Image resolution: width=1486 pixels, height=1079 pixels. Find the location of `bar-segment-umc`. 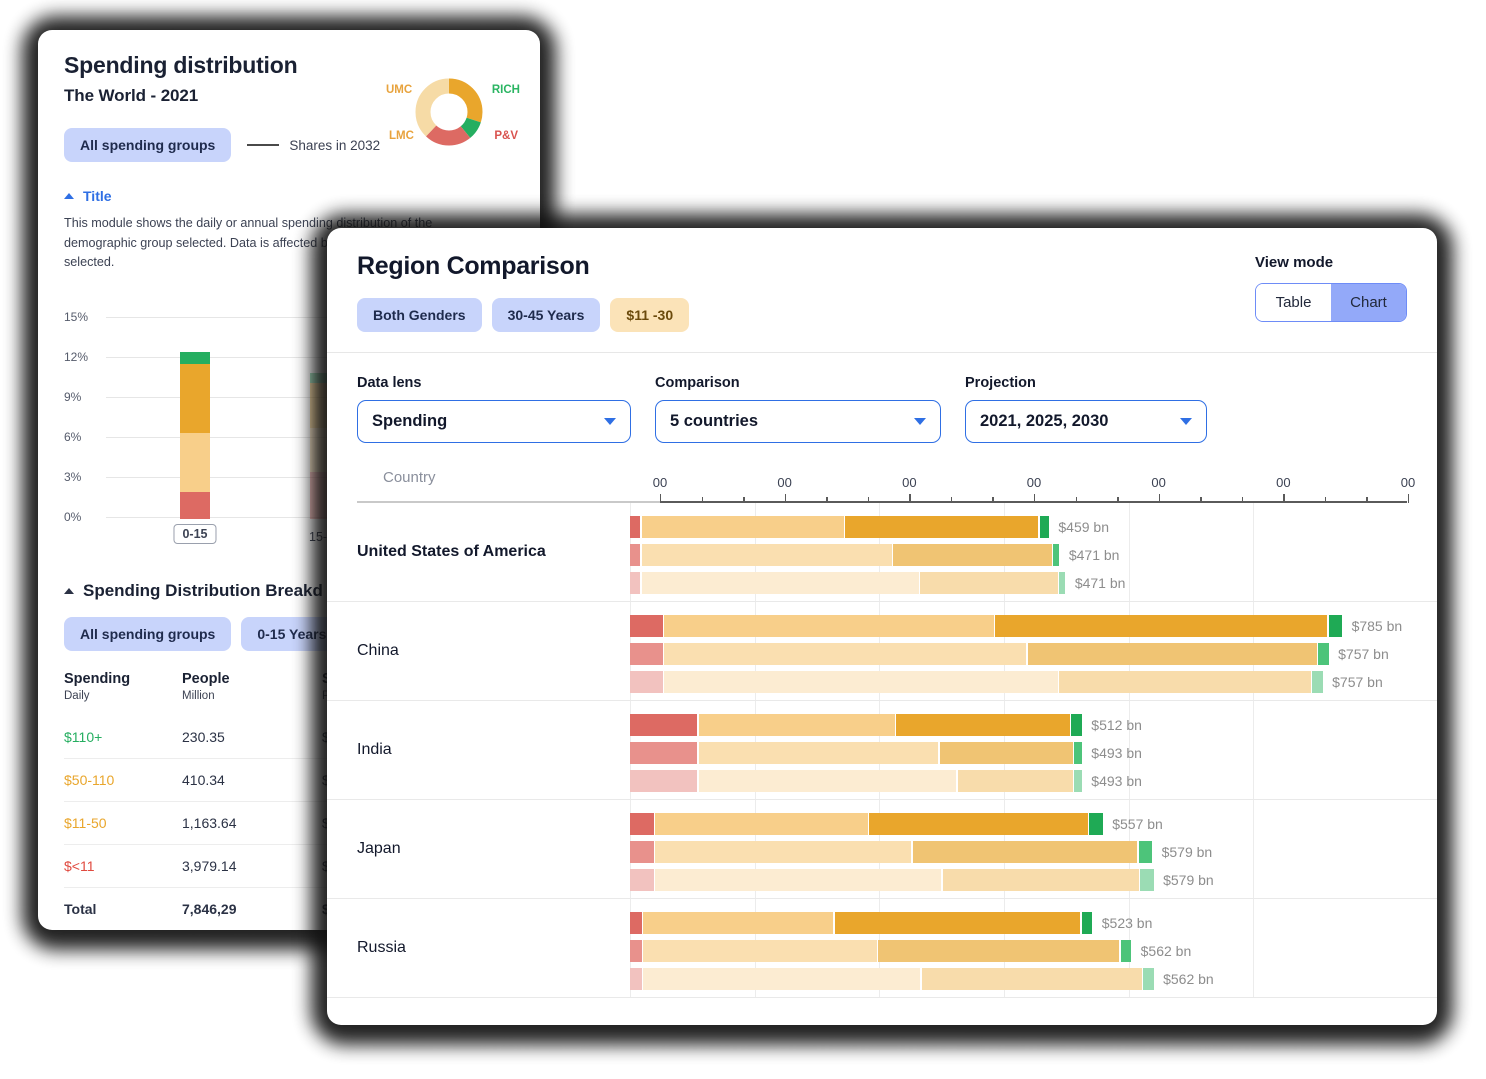

bar-segment-umc is located at coordinates (195, 398).